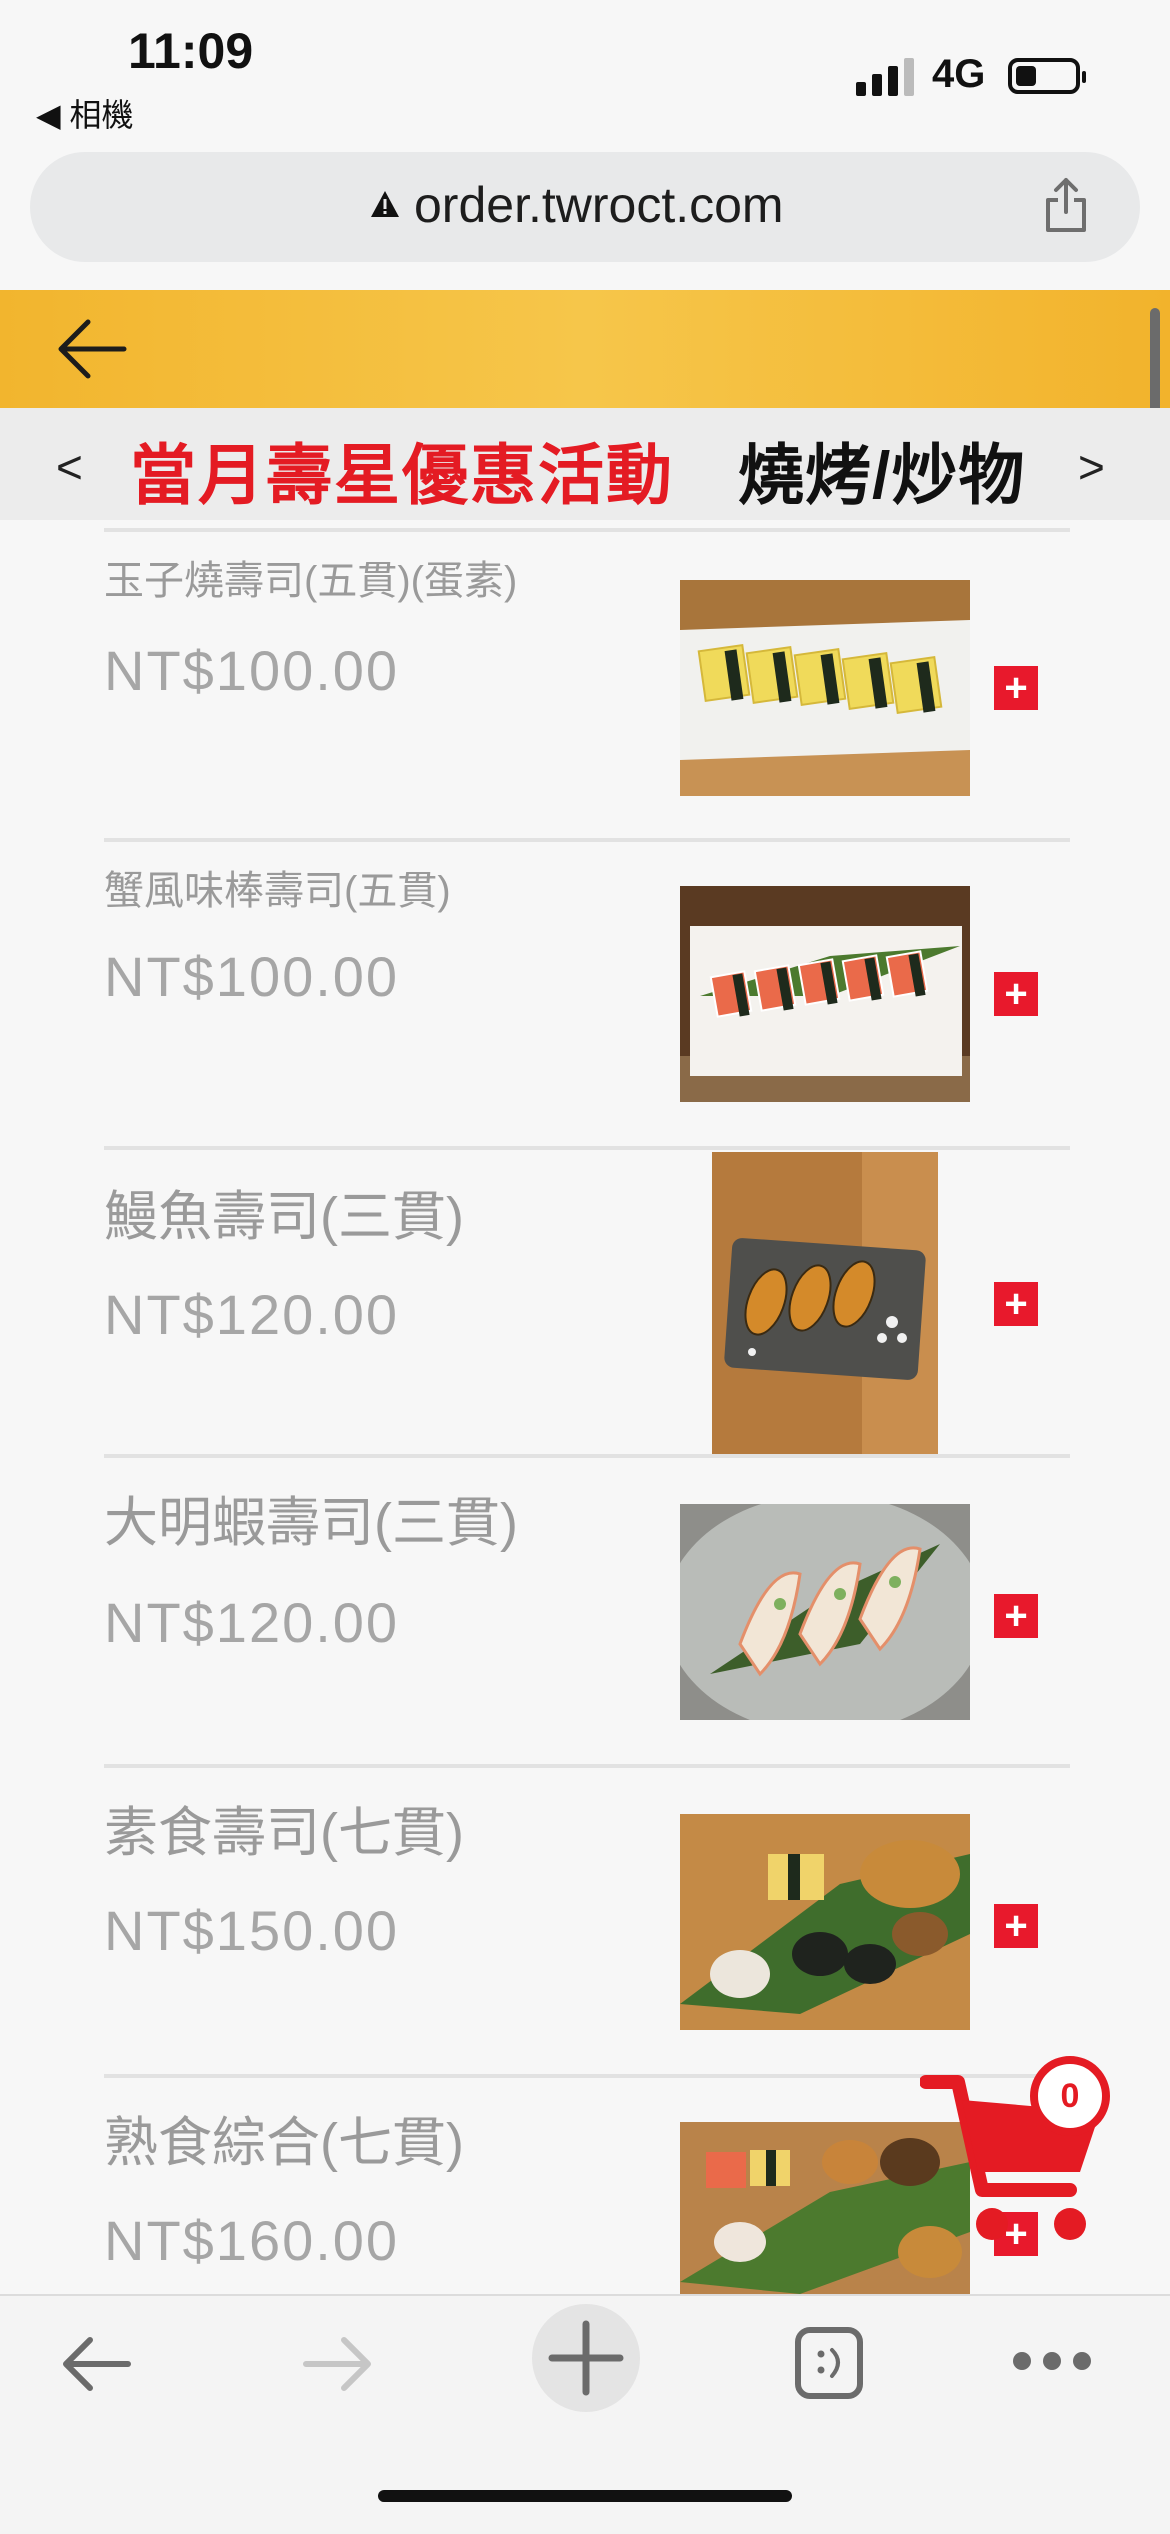 The height and width of the screenshot is (2534, 1170). Describe the element at coordinates (252, 1930) in the screenshot. I see `item-price: NT$150.00` at that location.